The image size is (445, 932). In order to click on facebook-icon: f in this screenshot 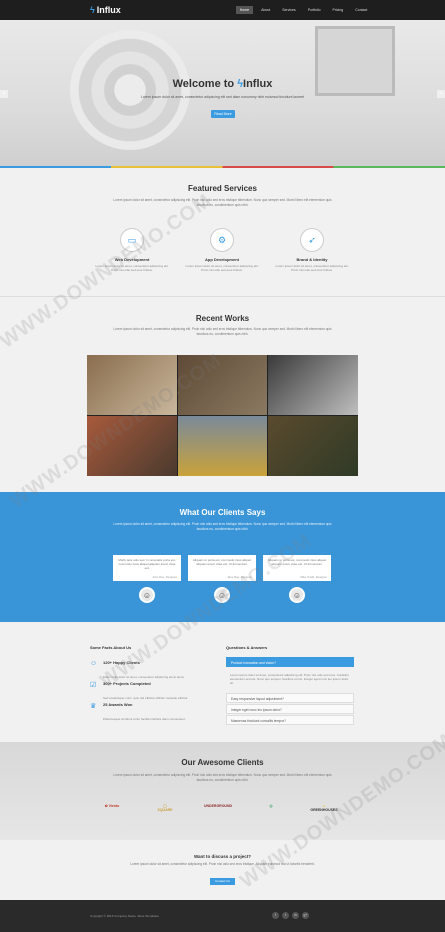, I will do `click(275, 915)`.